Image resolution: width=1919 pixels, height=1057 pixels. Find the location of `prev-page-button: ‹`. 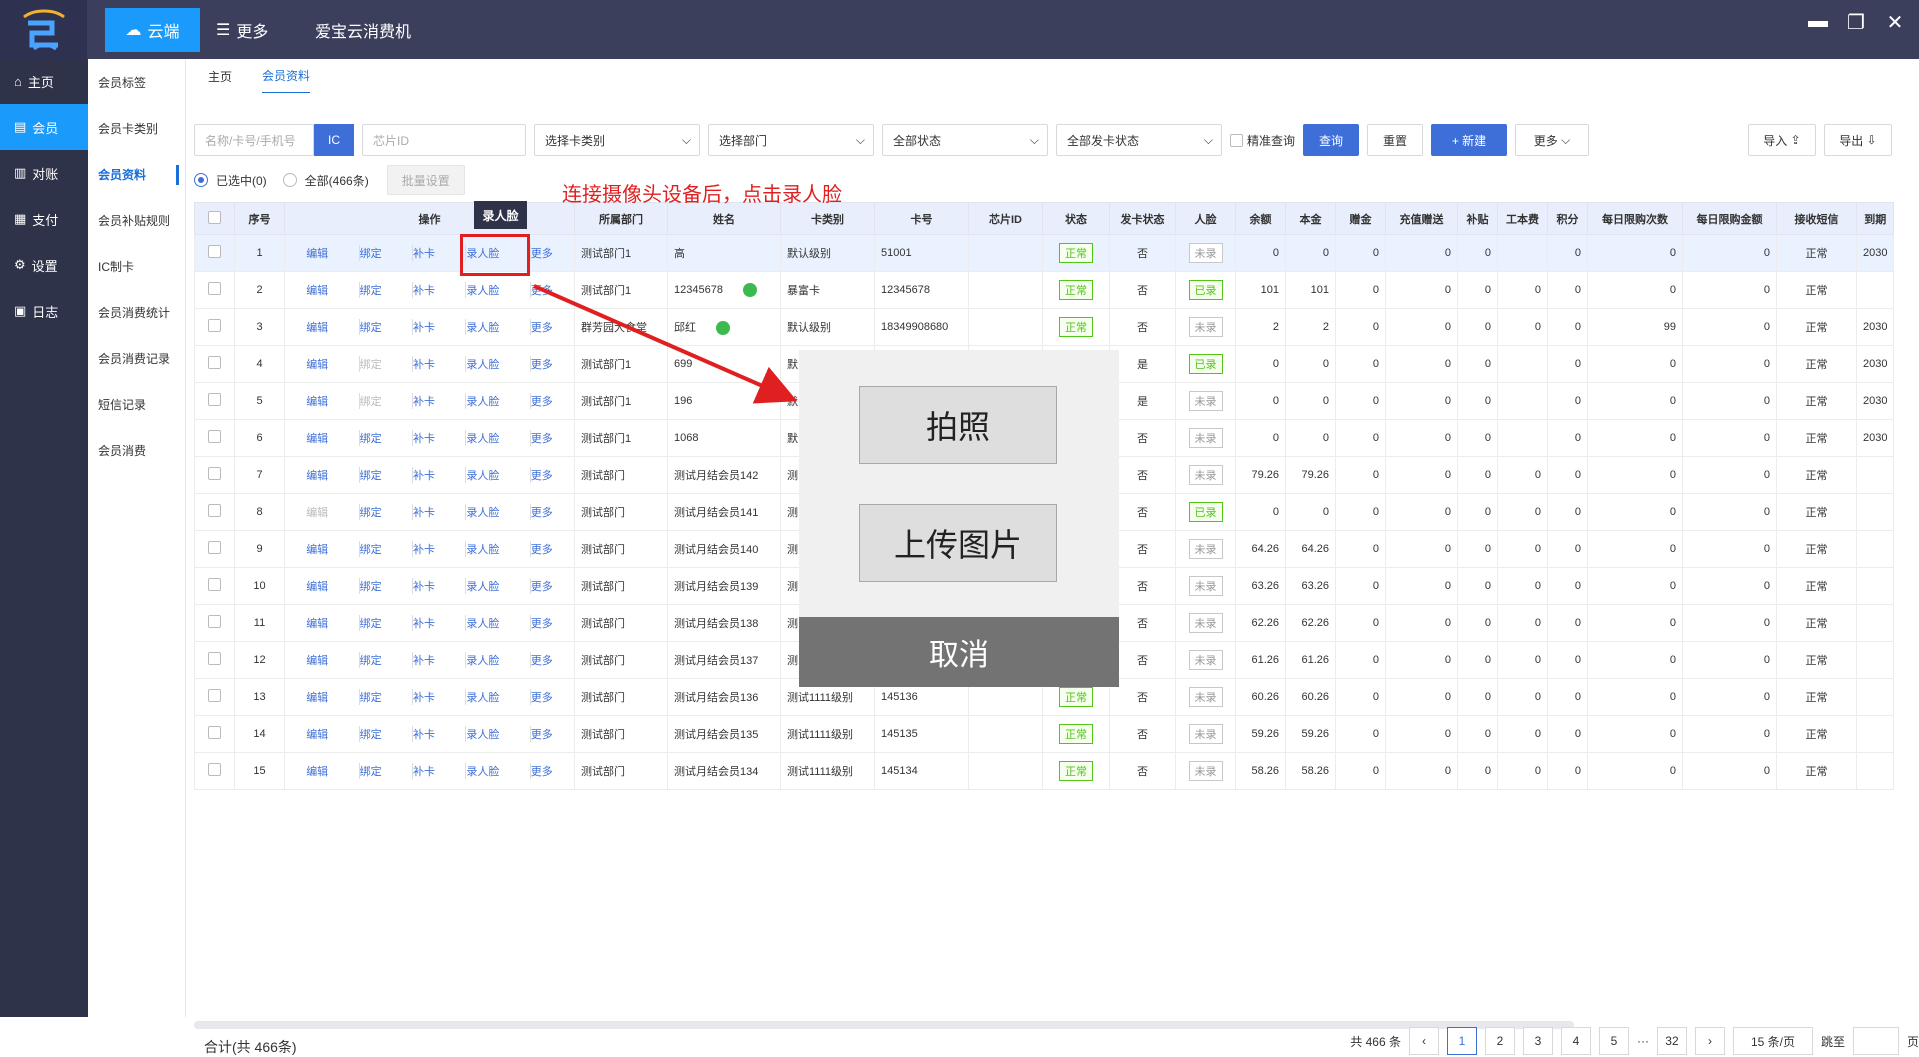

prev-page-button: ‹ is located at coordinates (1423, 1041).